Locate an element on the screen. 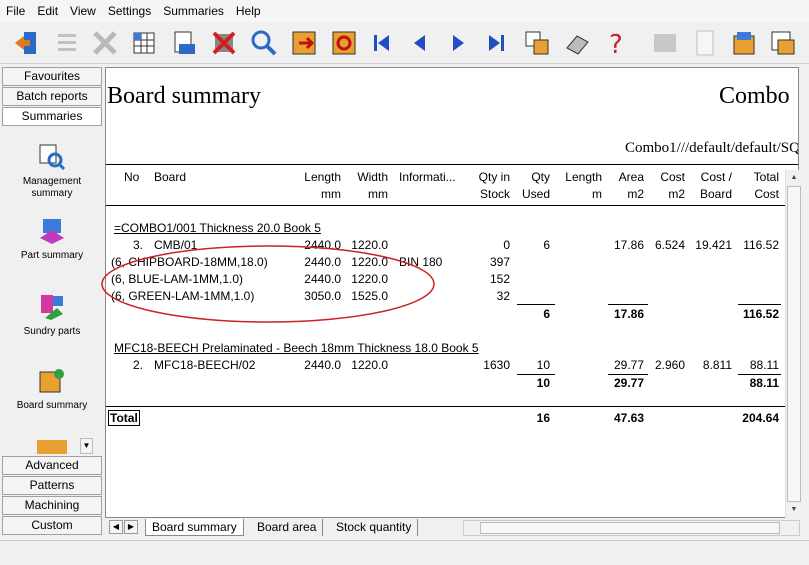  total-area: 47.63 is located at coordinates (628, 418).